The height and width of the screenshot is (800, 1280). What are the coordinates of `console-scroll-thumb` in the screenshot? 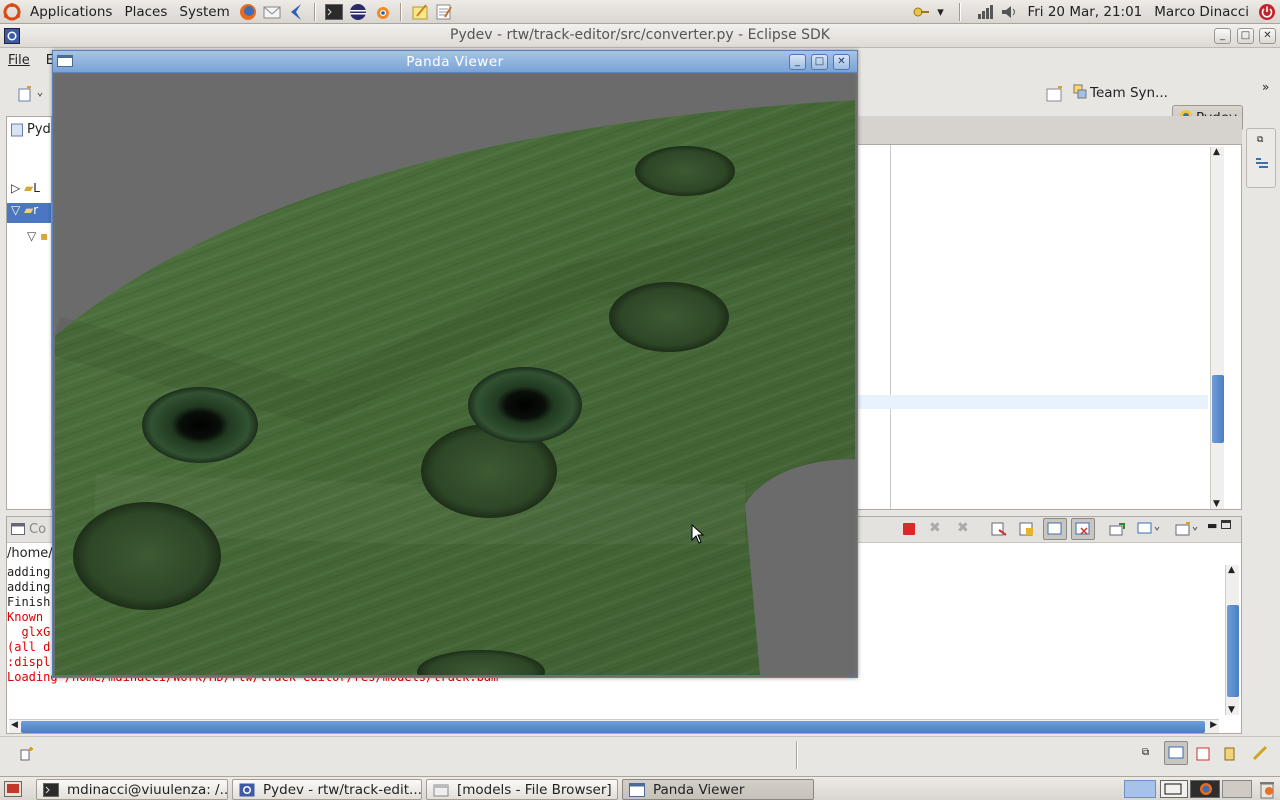 It's located at (1233, 651).